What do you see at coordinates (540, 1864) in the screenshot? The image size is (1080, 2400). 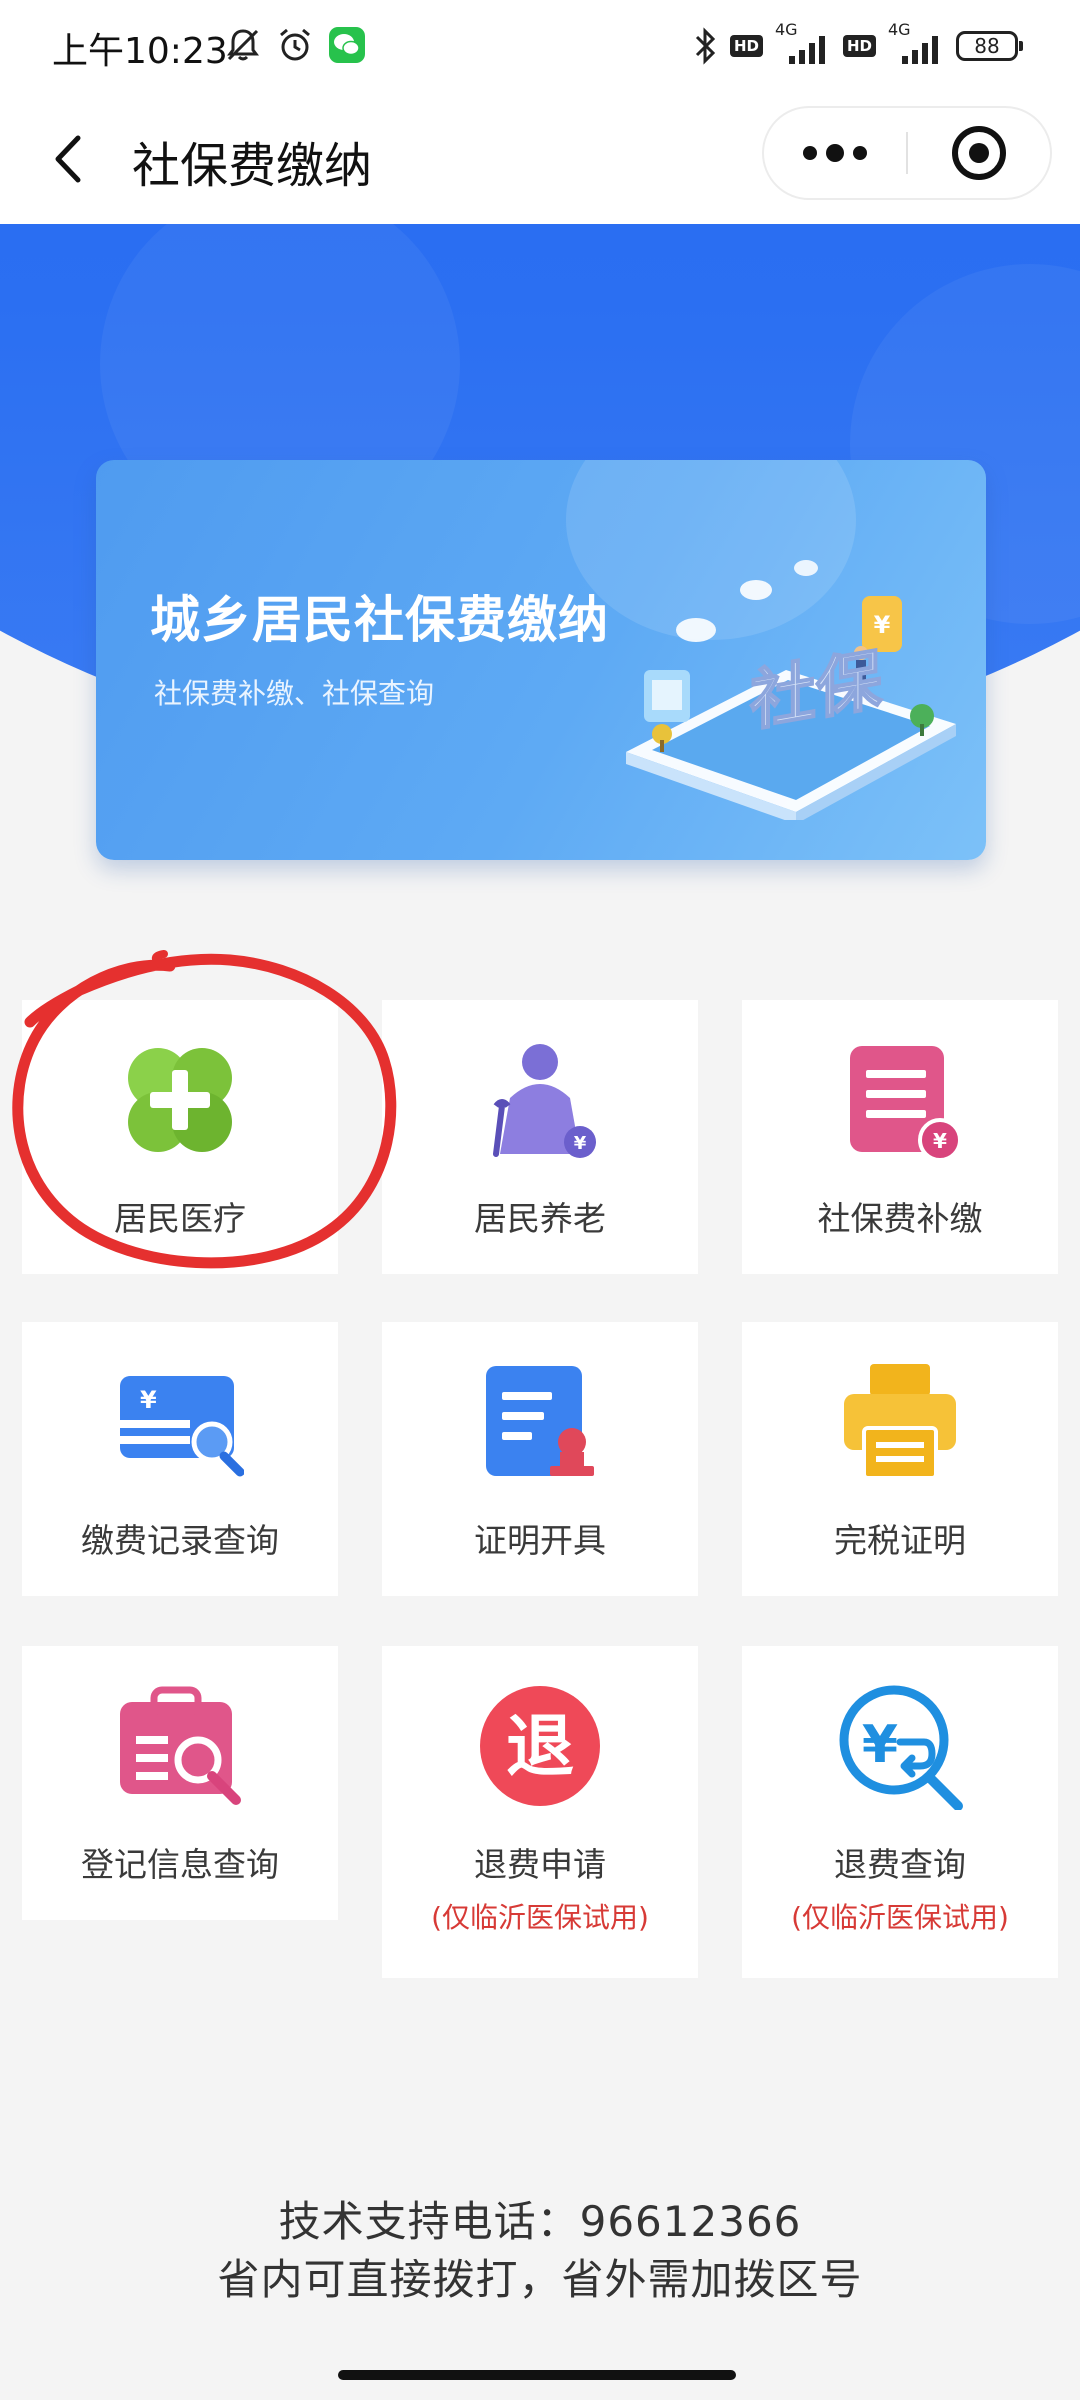 I see `tile-label: 退费申请` at bounding box center [540, 1864].